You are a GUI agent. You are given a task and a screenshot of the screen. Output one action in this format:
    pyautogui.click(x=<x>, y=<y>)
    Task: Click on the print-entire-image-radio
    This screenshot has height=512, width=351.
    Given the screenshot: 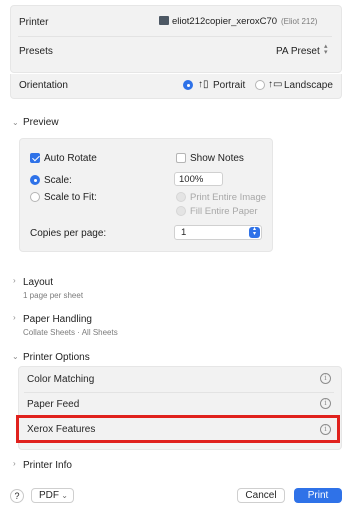 What is the action you would take?
    pyautogui.click(x=181, y=197)
    